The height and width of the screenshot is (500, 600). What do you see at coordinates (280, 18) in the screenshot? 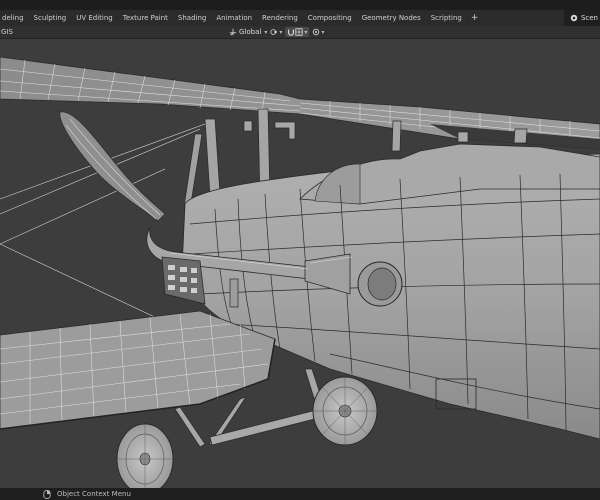
I see `tab-rendering: Rendering` at bounding box center [280, 18].